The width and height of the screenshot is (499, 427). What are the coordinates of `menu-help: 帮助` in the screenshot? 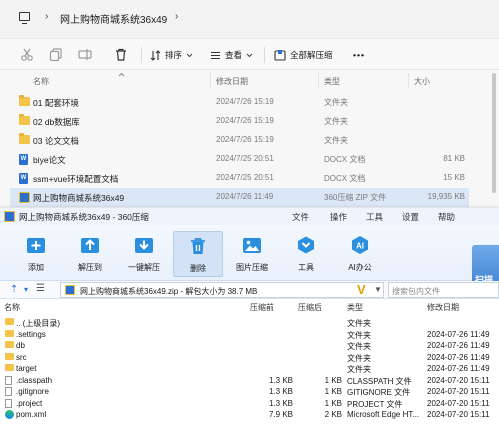 It's located at (446, 217).